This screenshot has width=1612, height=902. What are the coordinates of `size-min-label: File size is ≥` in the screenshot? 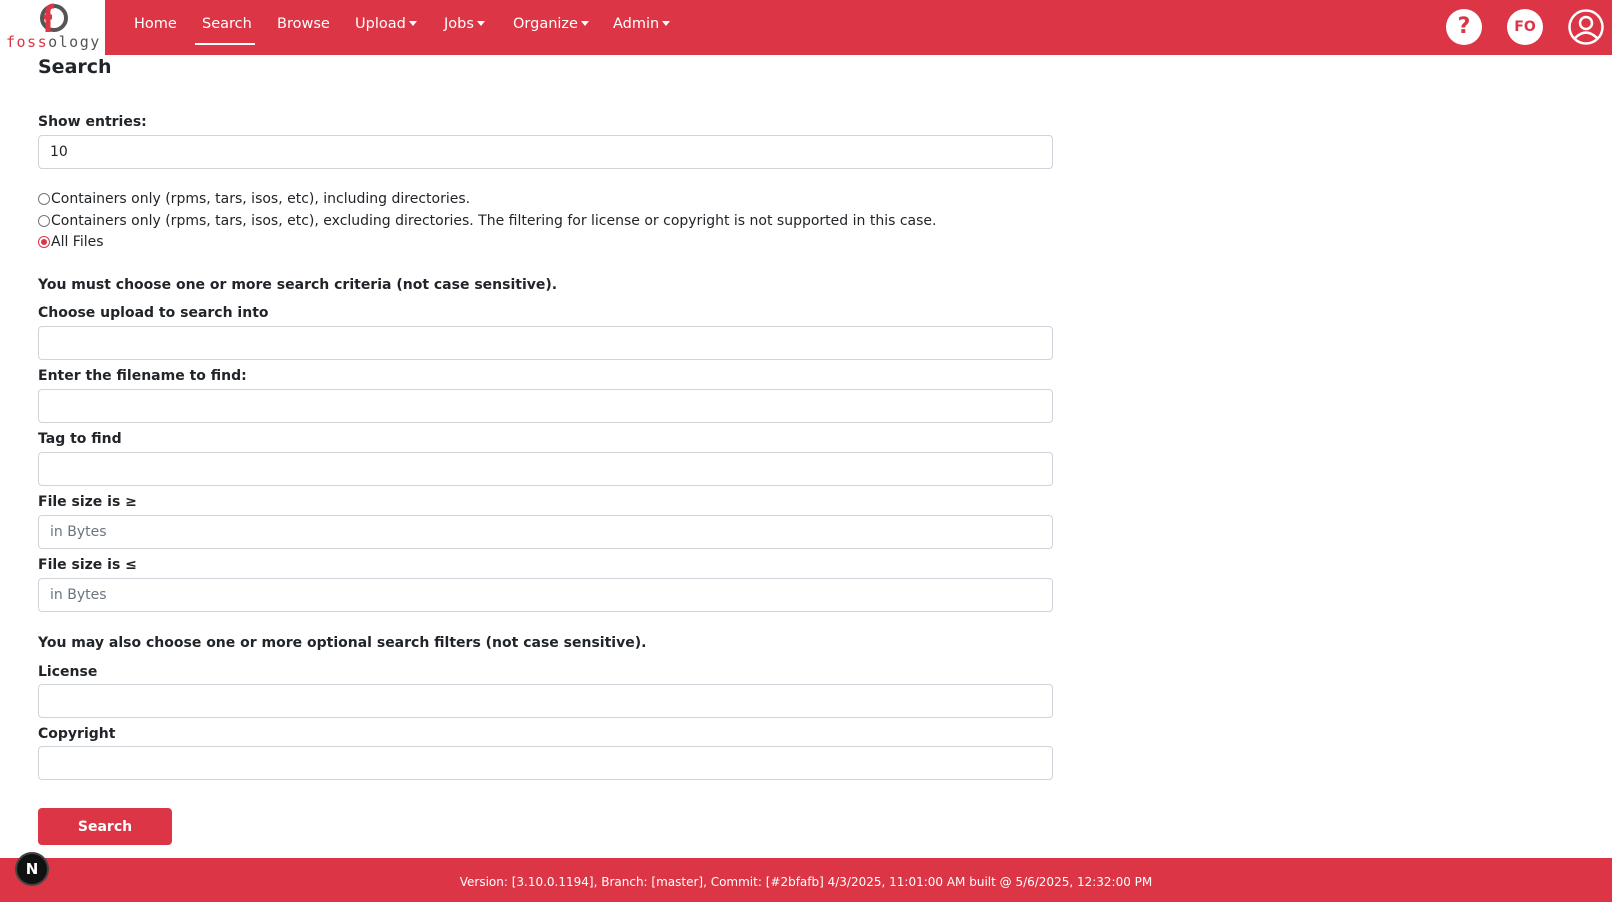 It's located at (87, 502).